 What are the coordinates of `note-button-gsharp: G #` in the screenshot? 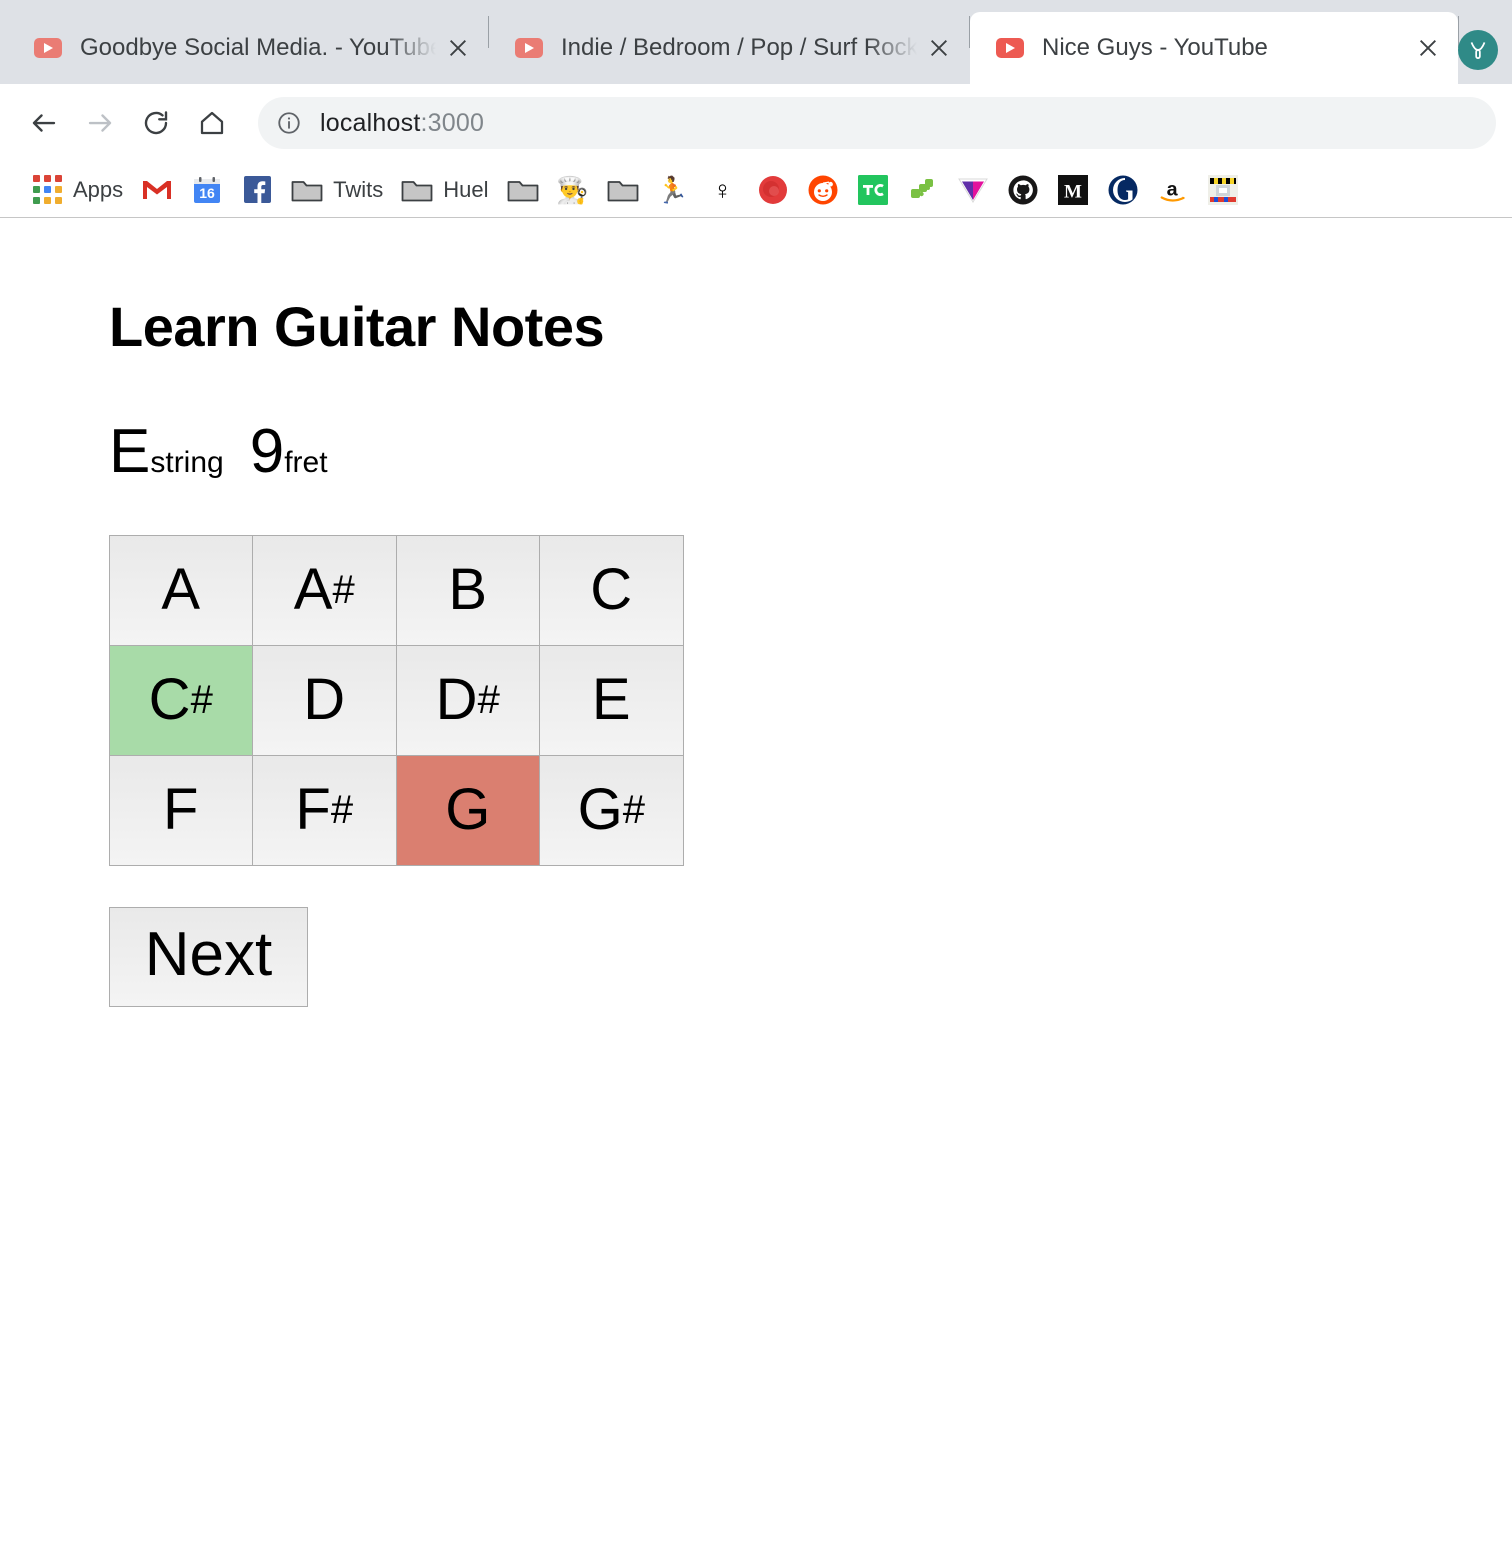 It's located at (611, 810).